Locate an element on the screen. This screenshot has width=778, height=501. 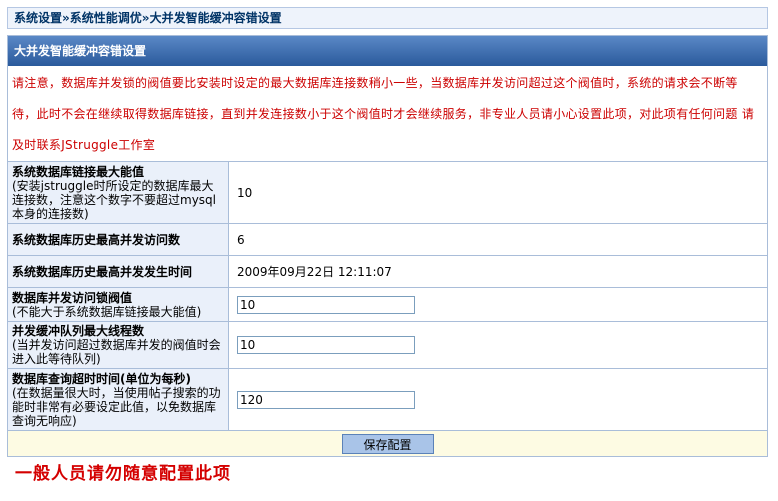
table-row: 并发缓冲队列最大线程数 (当并发访问超过数据库并发的阀值时会进入此等待队列) is located at coordinates (387, 345).